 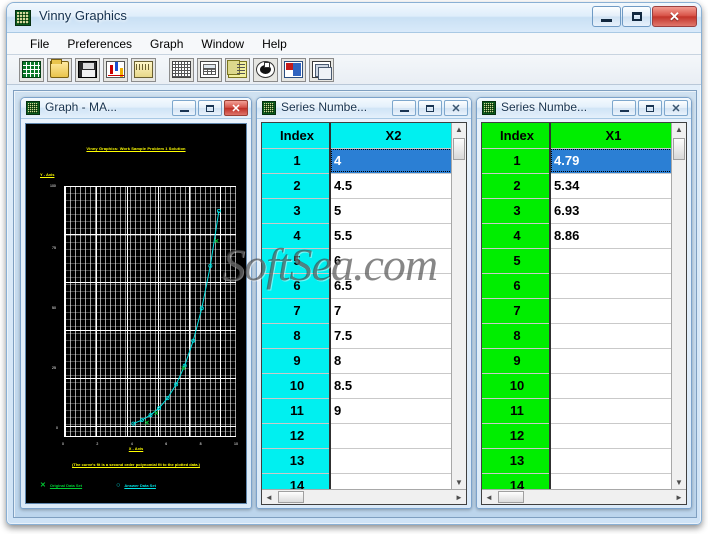 I want to click on series1-row-index: 5, so click(x=516, y=261).